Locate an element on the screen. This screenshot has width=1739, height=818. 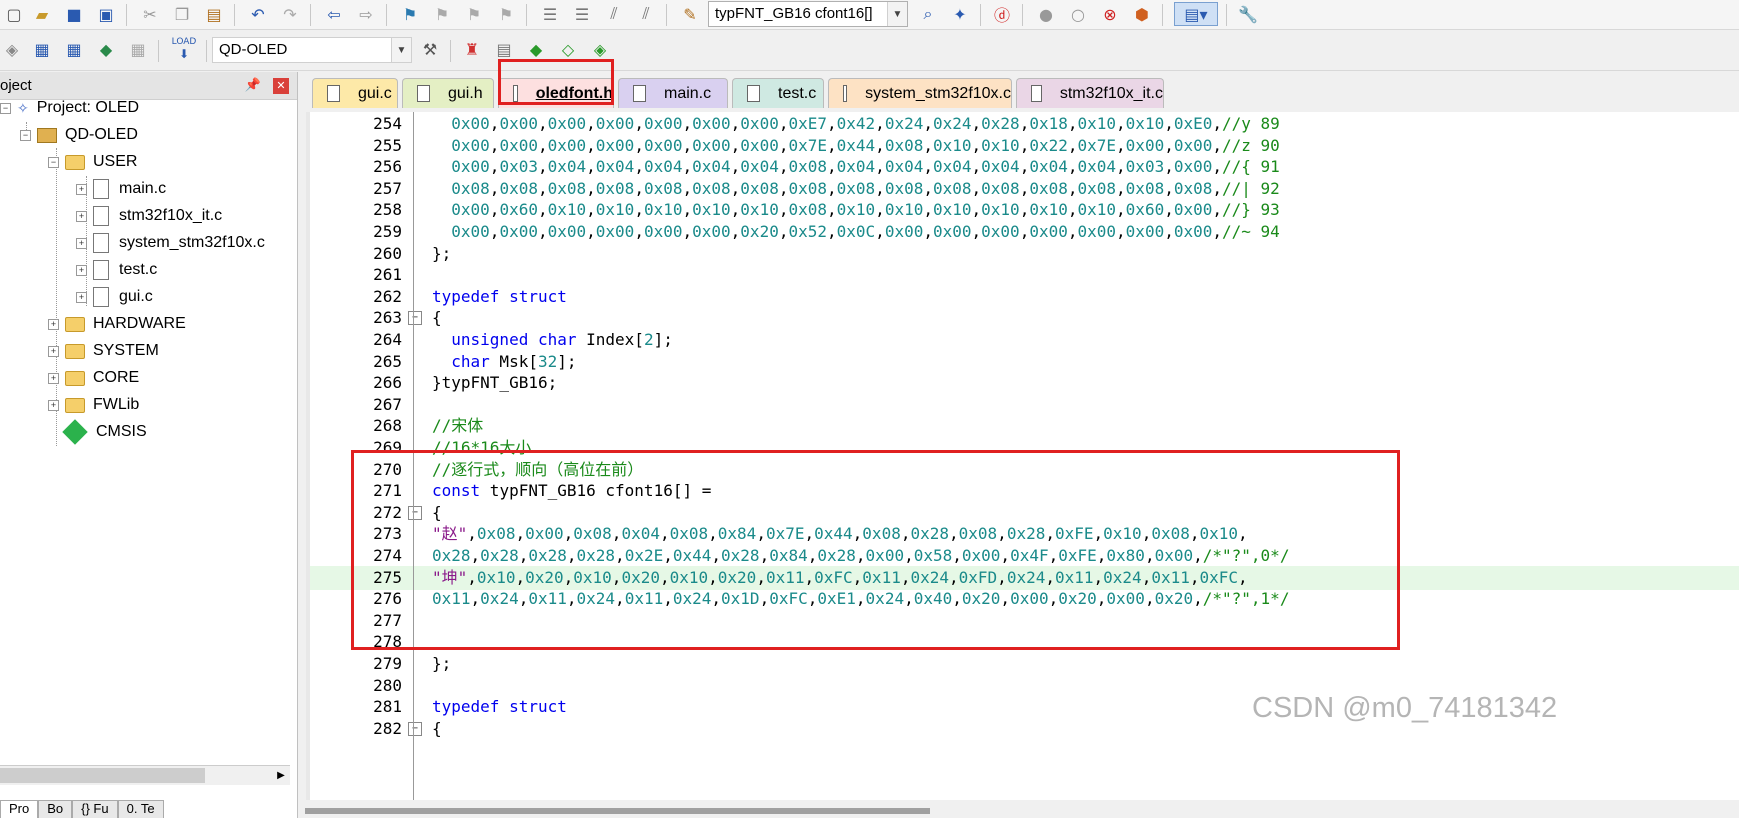
breakpoint-kill-all-icon: ⬢ is located at coordinates (1142, 14).